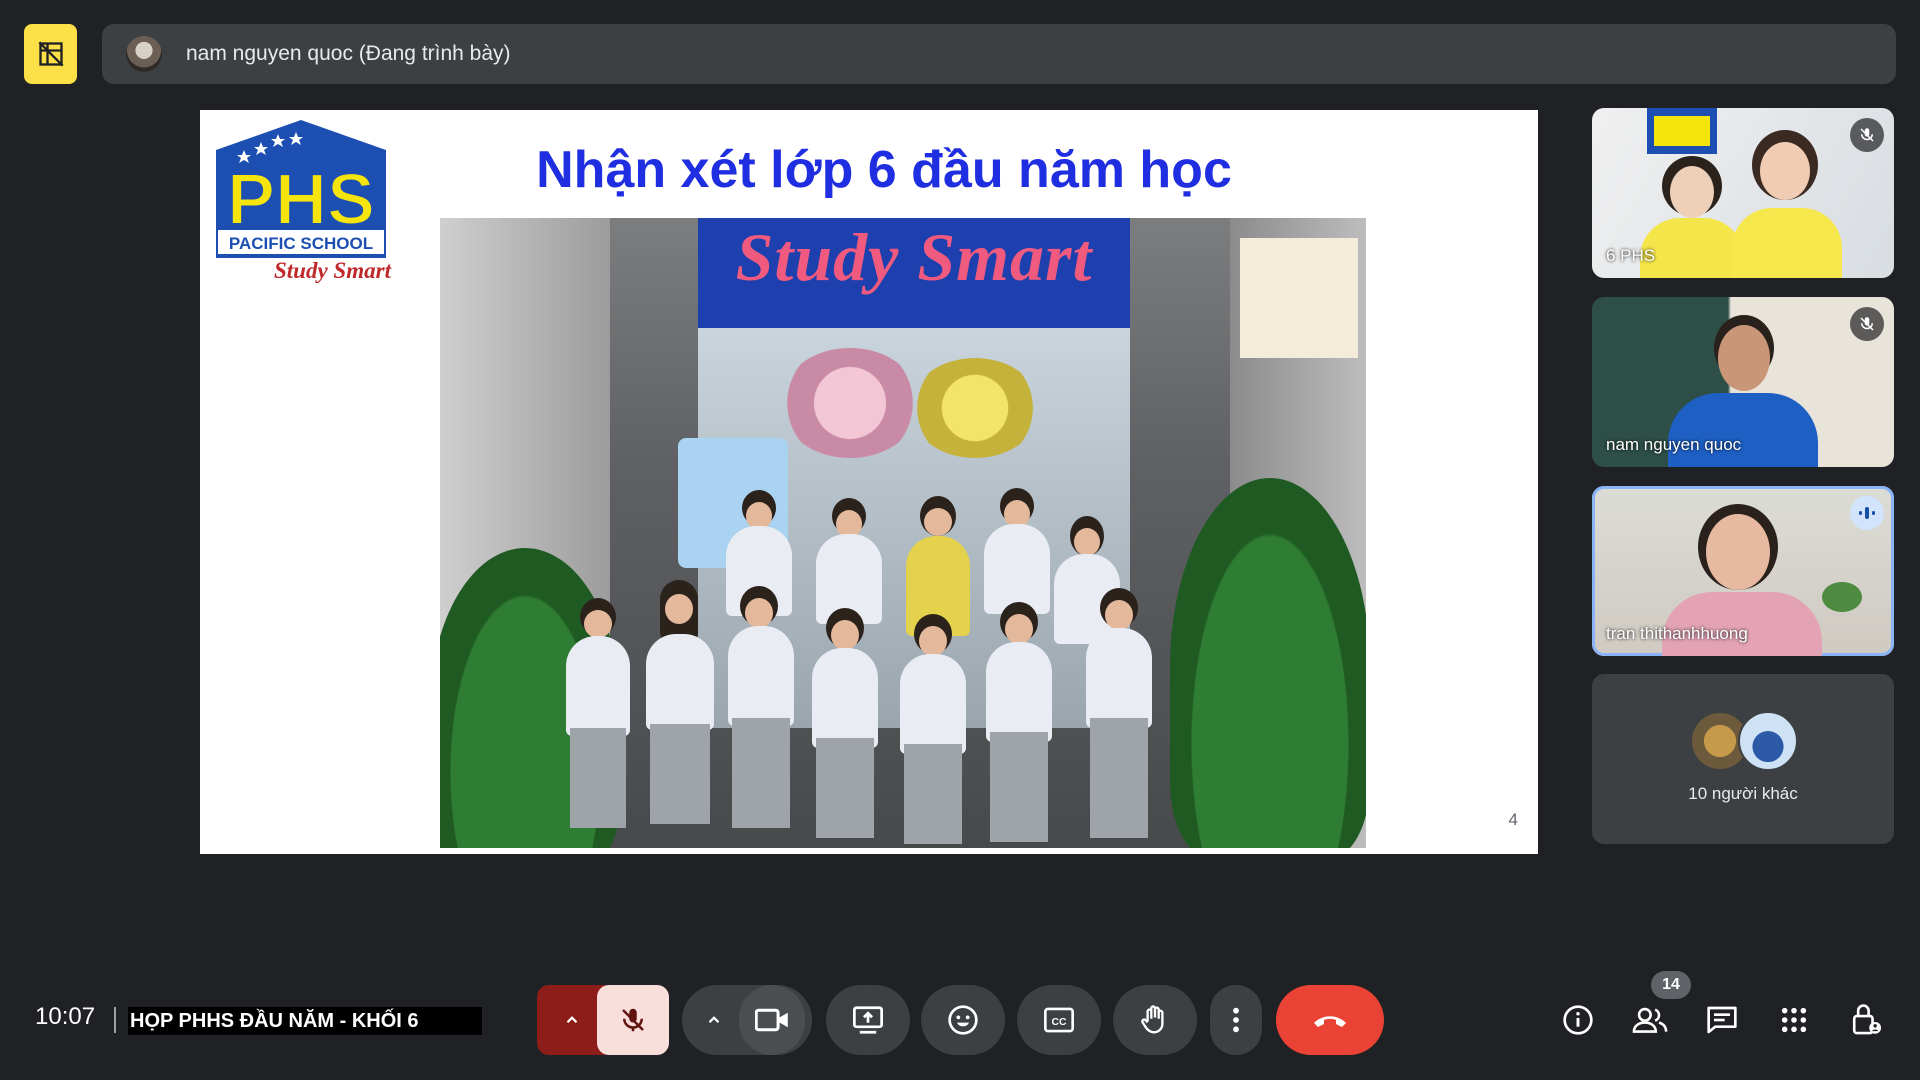 The width and height of the screenshot is (1920, 1080). I want to click on logo-subtext: PACIFIC SCHOOL, so click(301, 243).